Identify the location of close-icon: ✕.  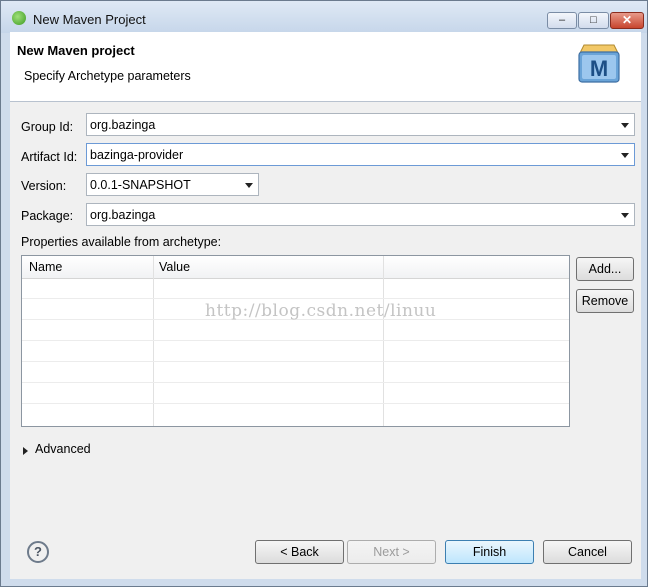
(627, 20).